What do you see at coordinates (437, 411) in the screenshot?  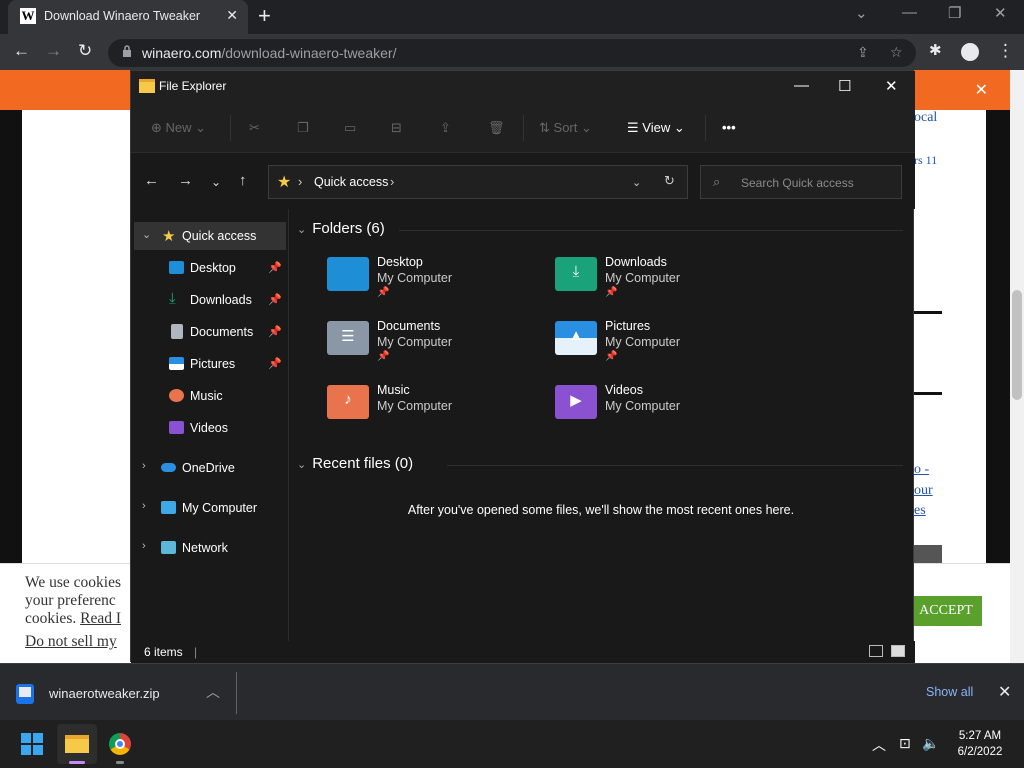 I see `folder-tile-music: ♪ Music My Computer` at bounding box center [437, 411].